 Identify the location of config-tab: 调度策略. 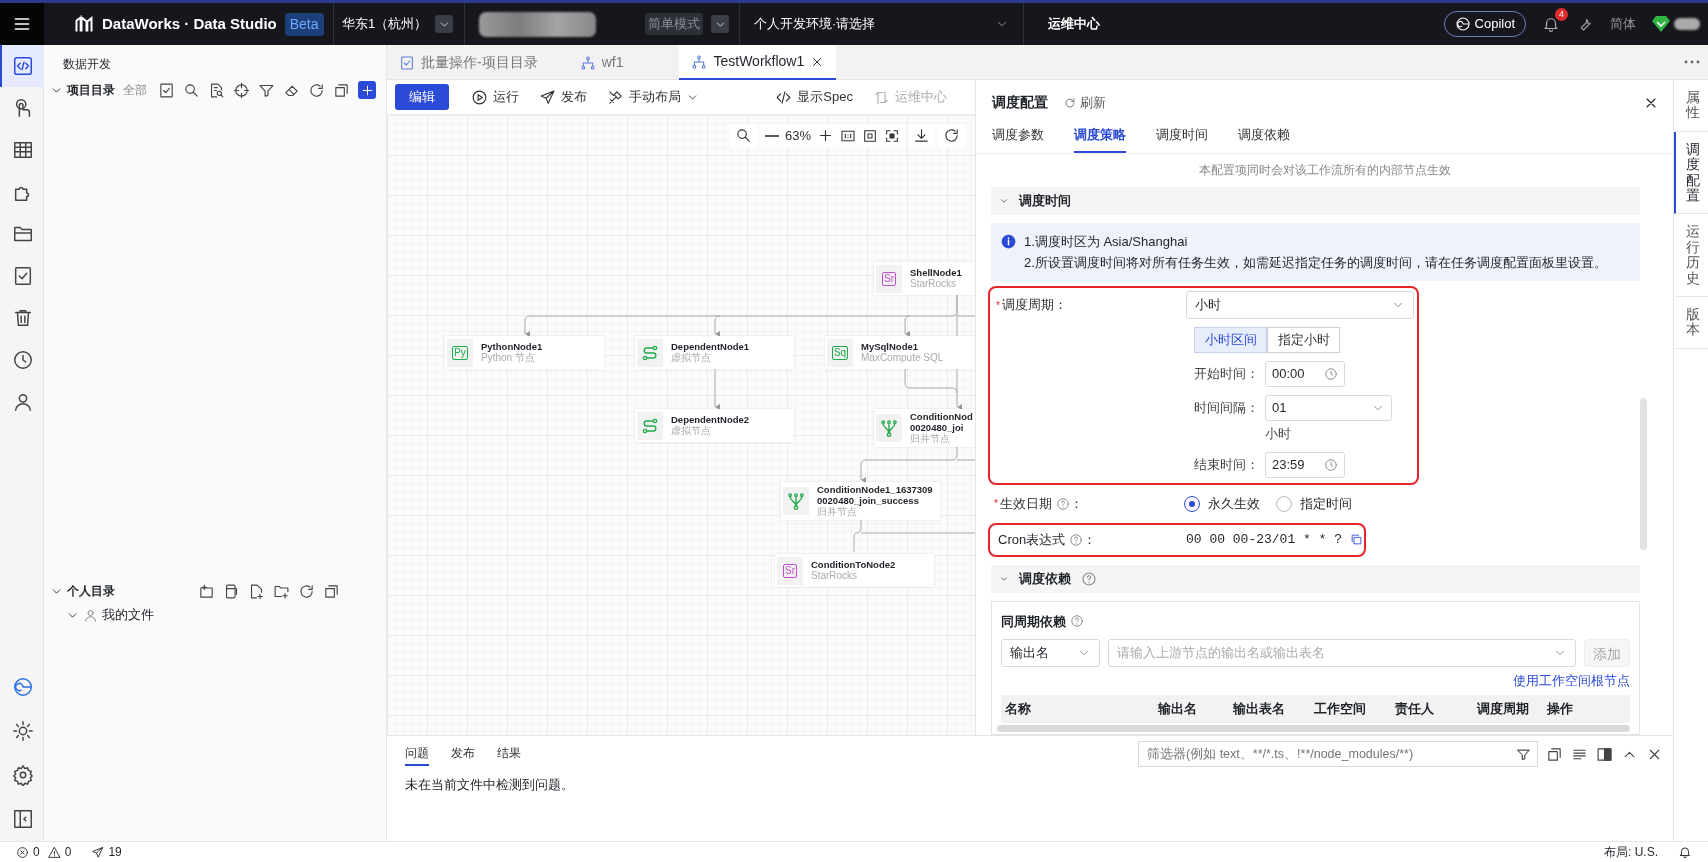
(1100, 136).